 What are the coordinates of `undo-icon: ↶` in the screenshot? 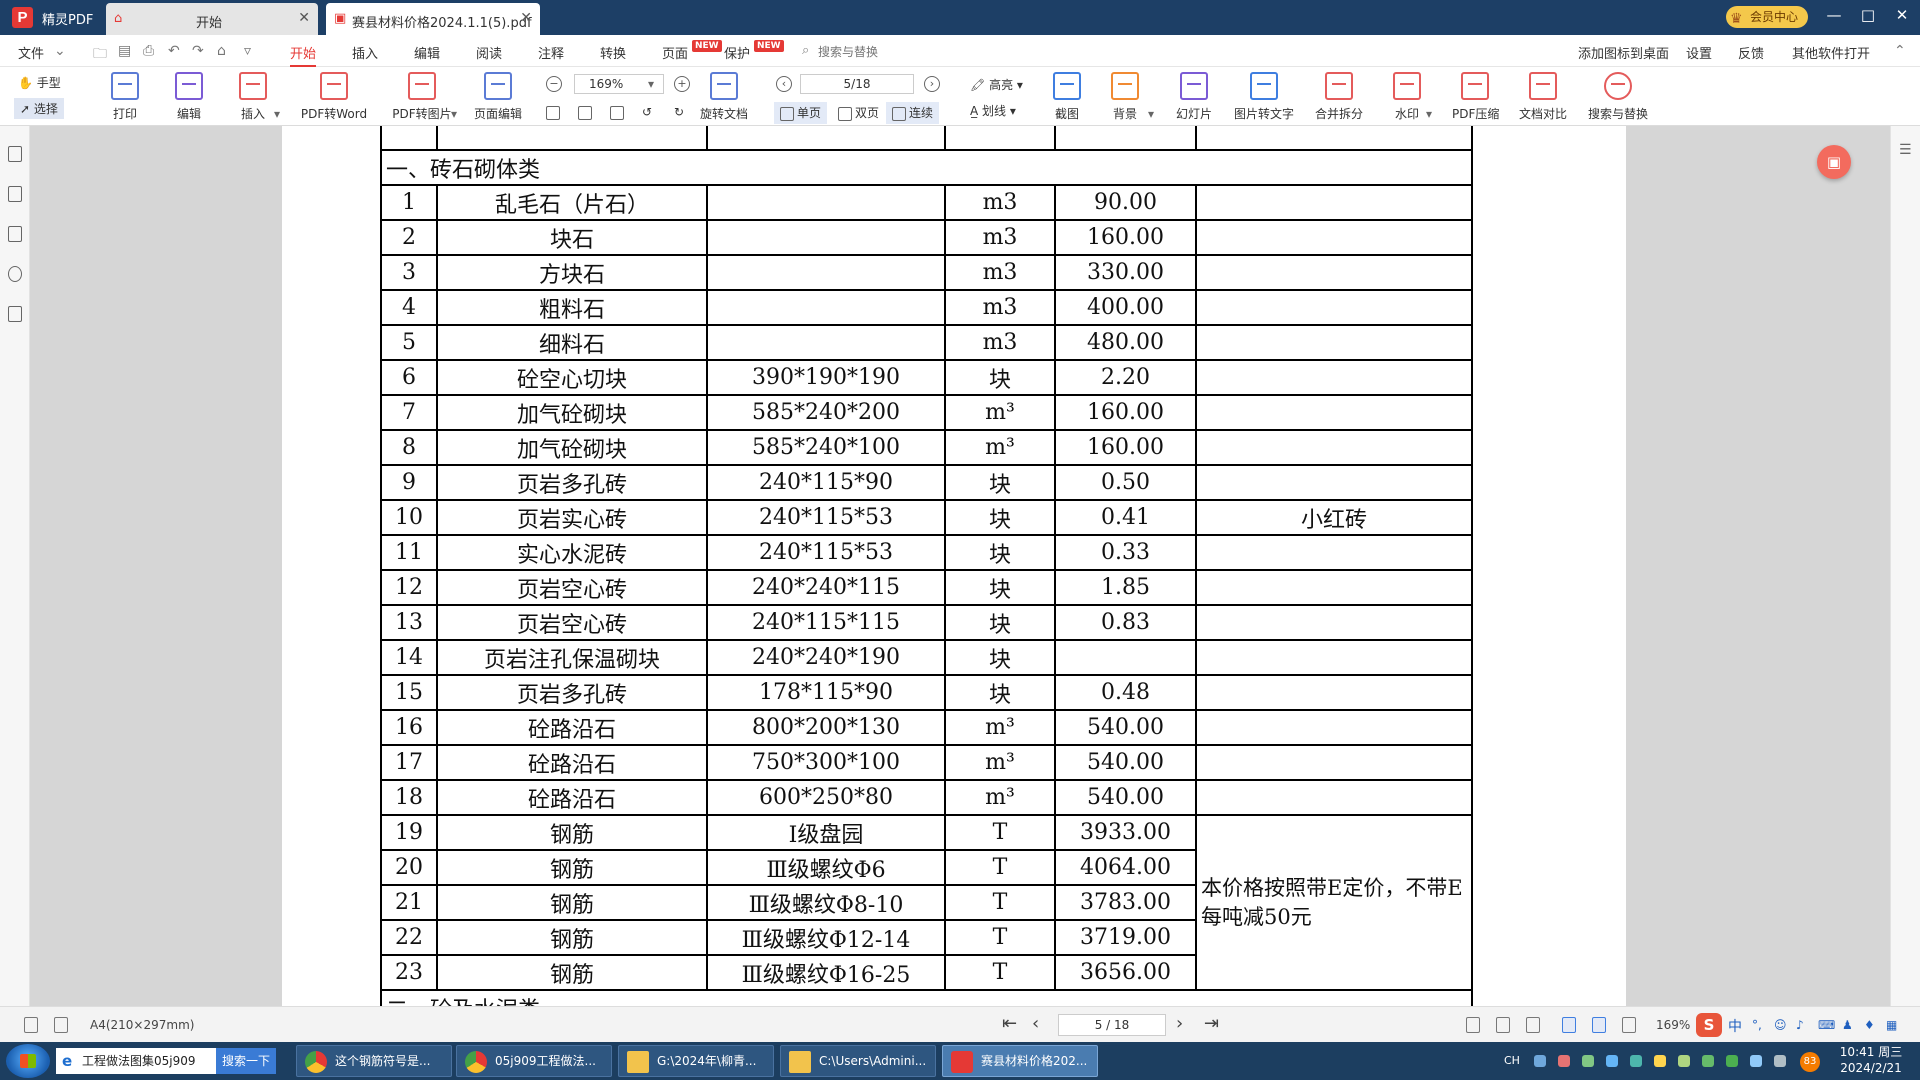 It's located at (174, 51).